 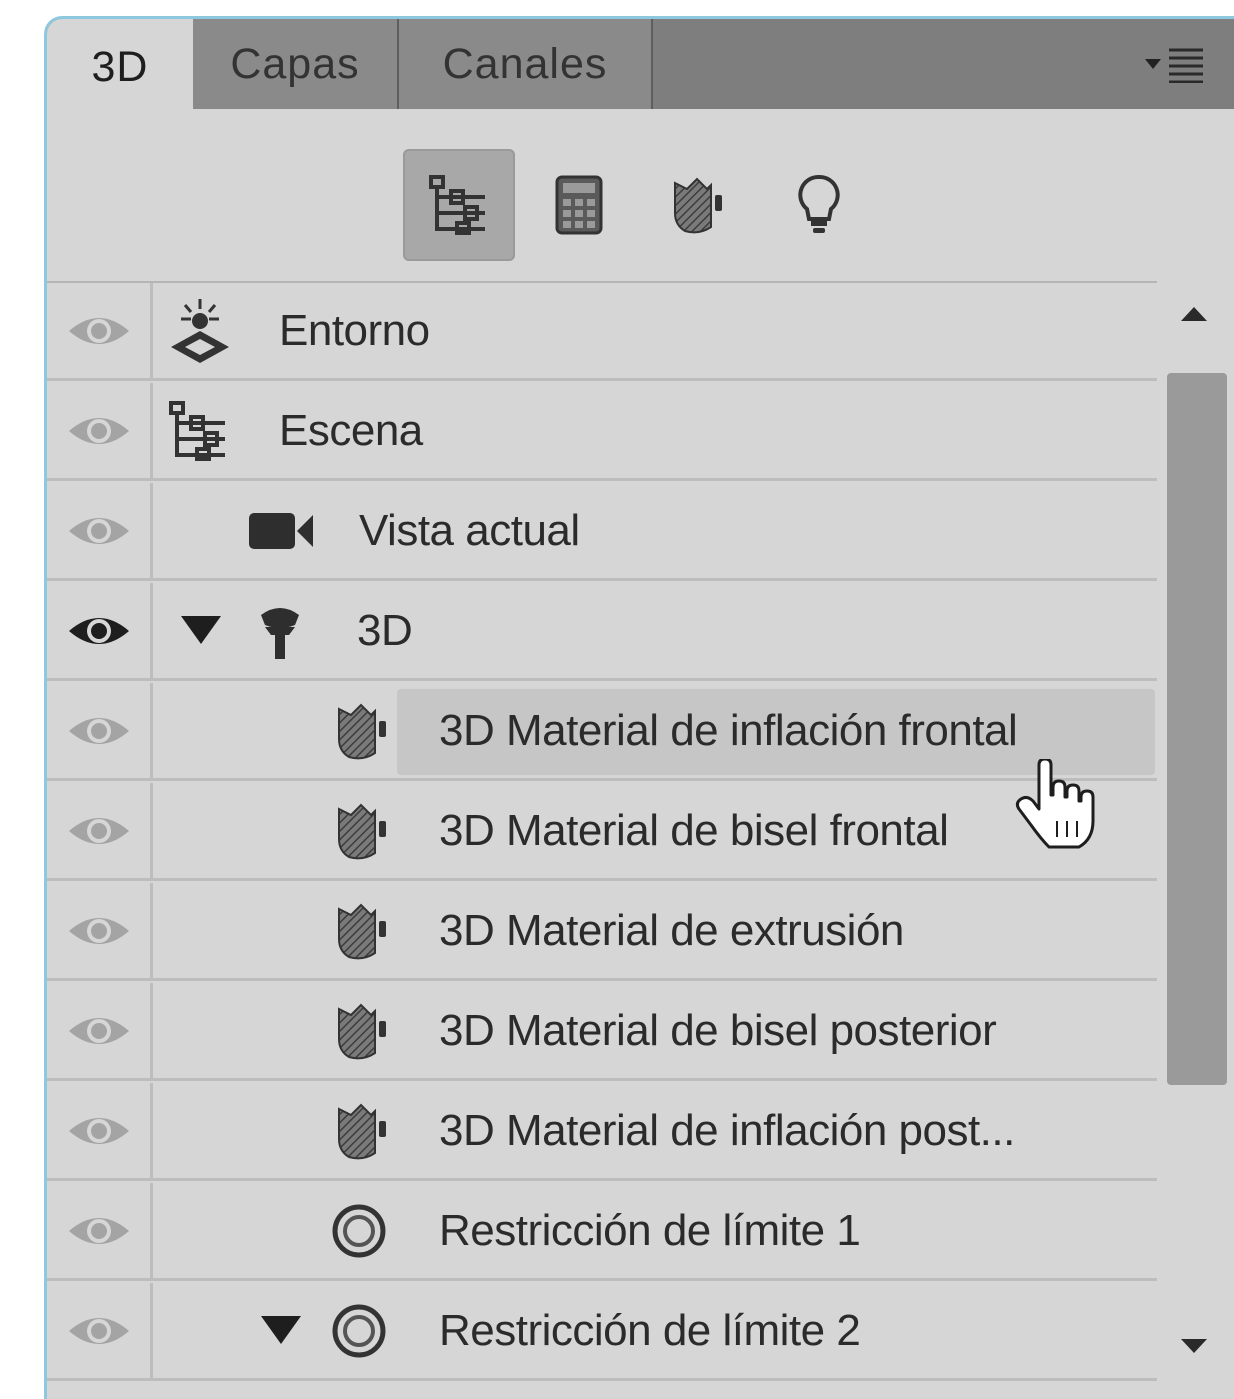 I want to click on scene-filter-icon, so click(x=459, y=205).